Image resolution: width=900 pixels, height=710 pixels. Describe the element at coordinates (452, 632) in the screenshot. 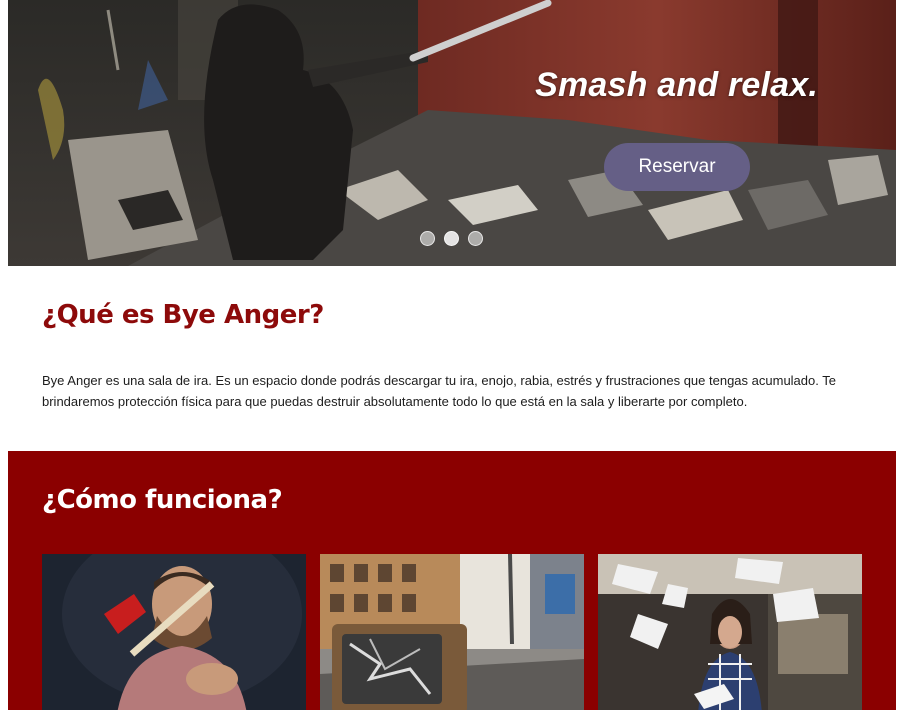

I see `card-image-broken-tv-street` at that location.